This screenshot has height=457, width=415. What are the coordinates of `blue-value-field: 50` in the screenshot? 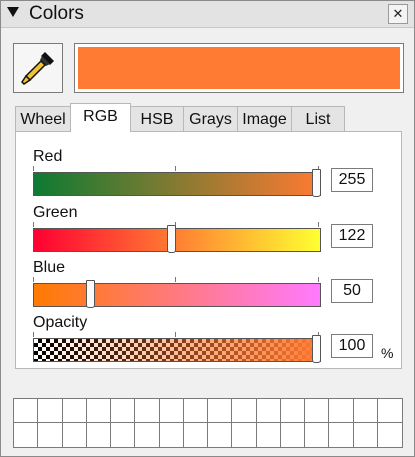 It's located at (352, 291).